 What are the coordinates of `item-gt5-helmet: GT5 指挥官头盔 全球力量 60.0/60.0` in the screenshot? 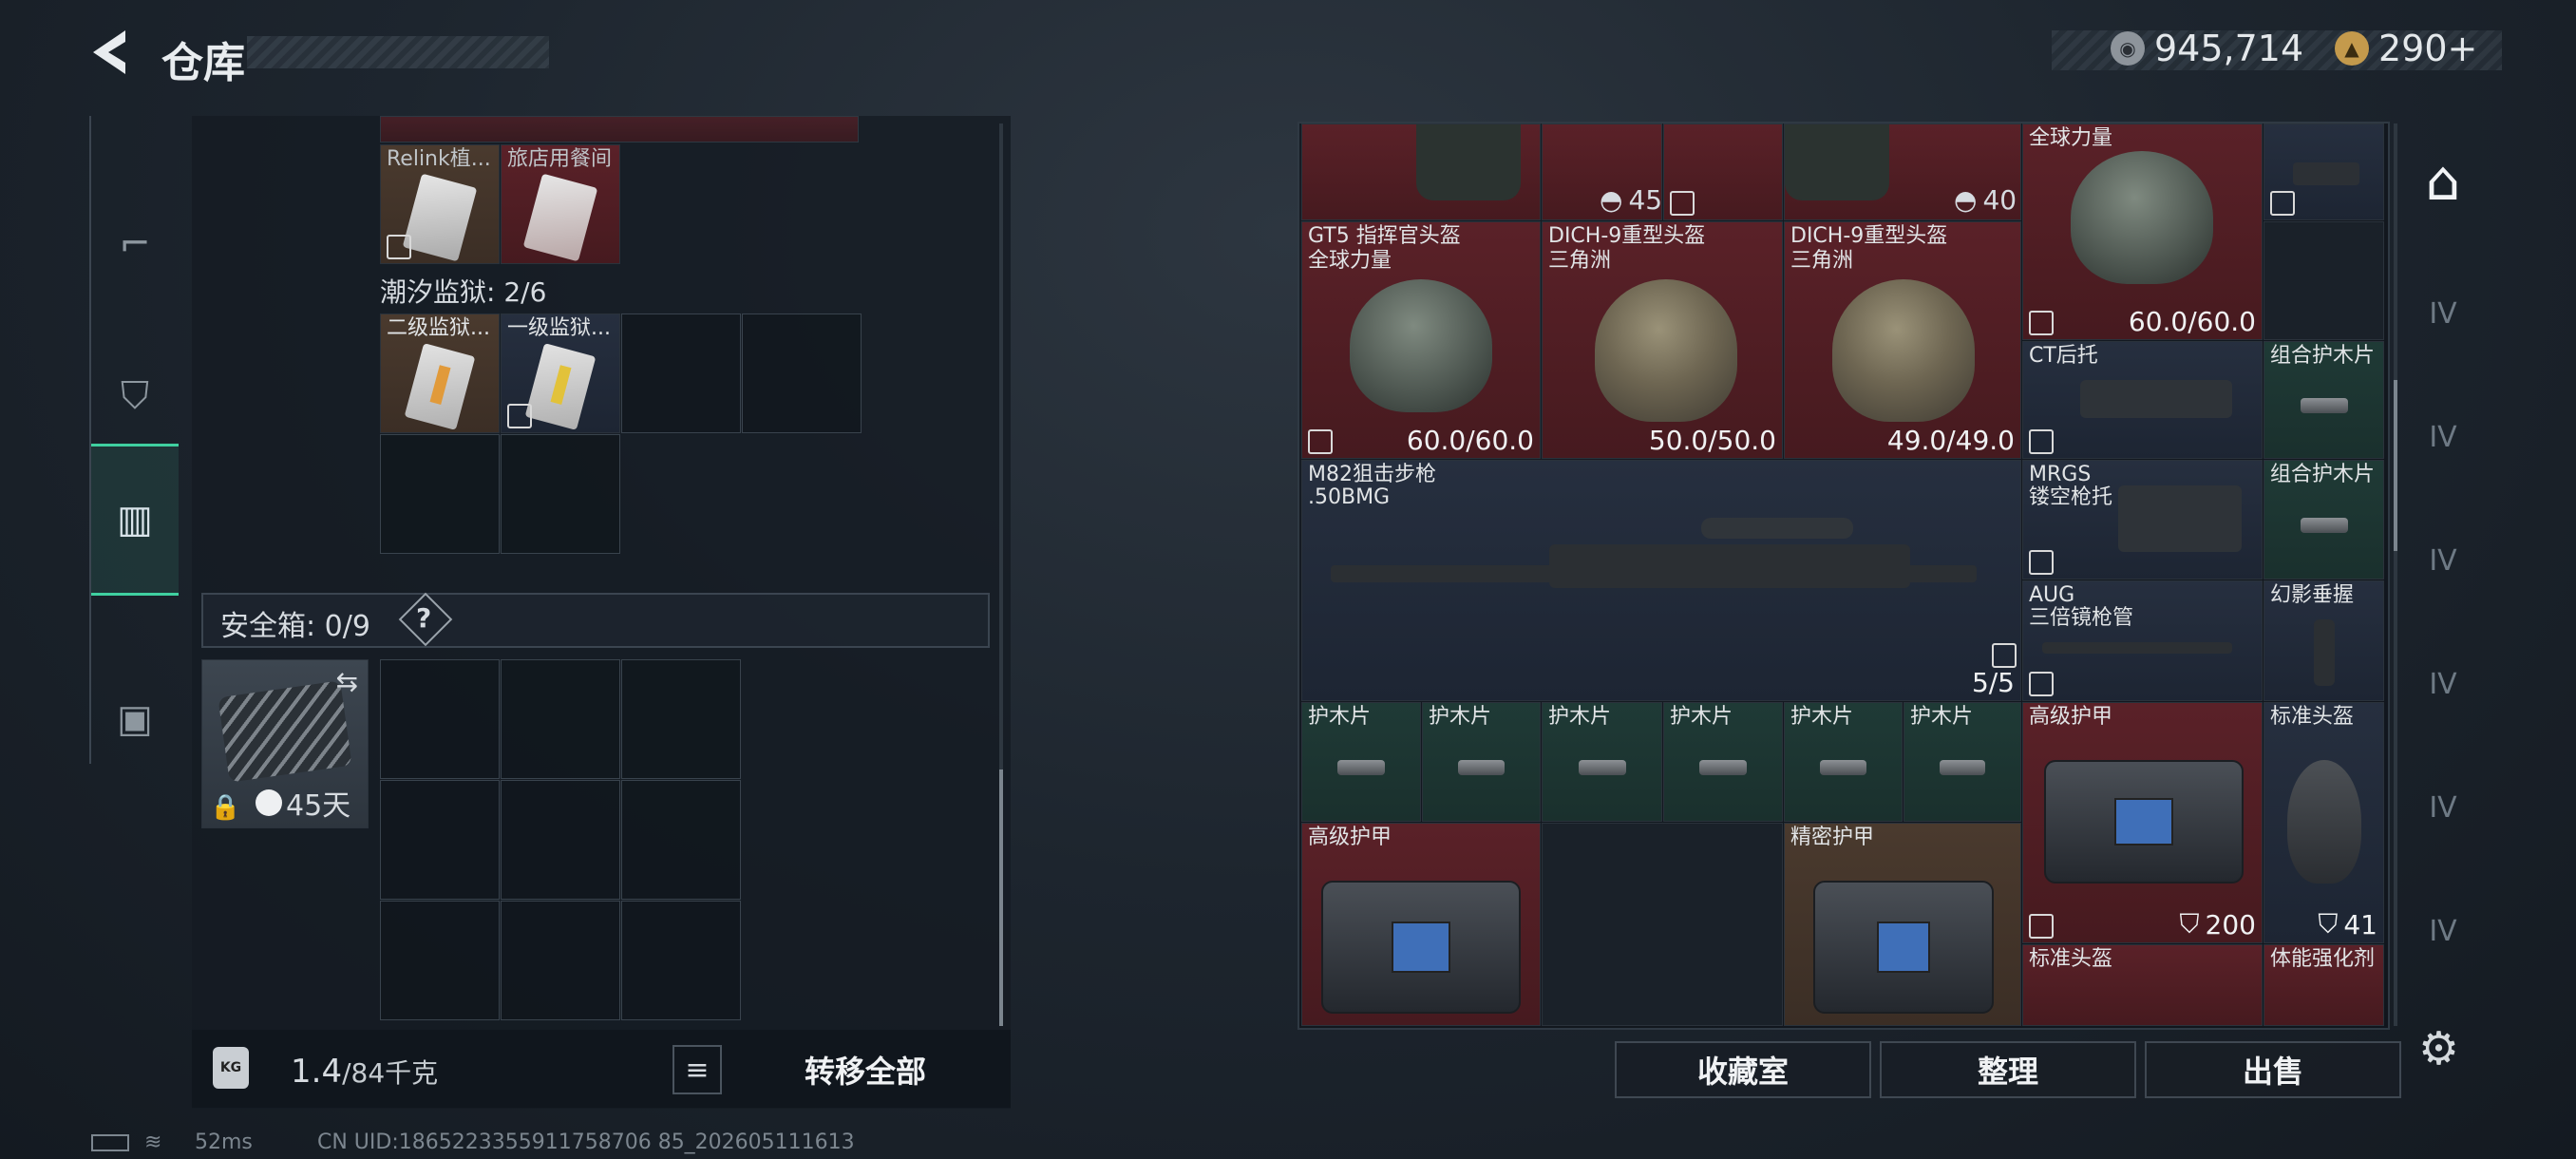 It's located at (1421, 340).